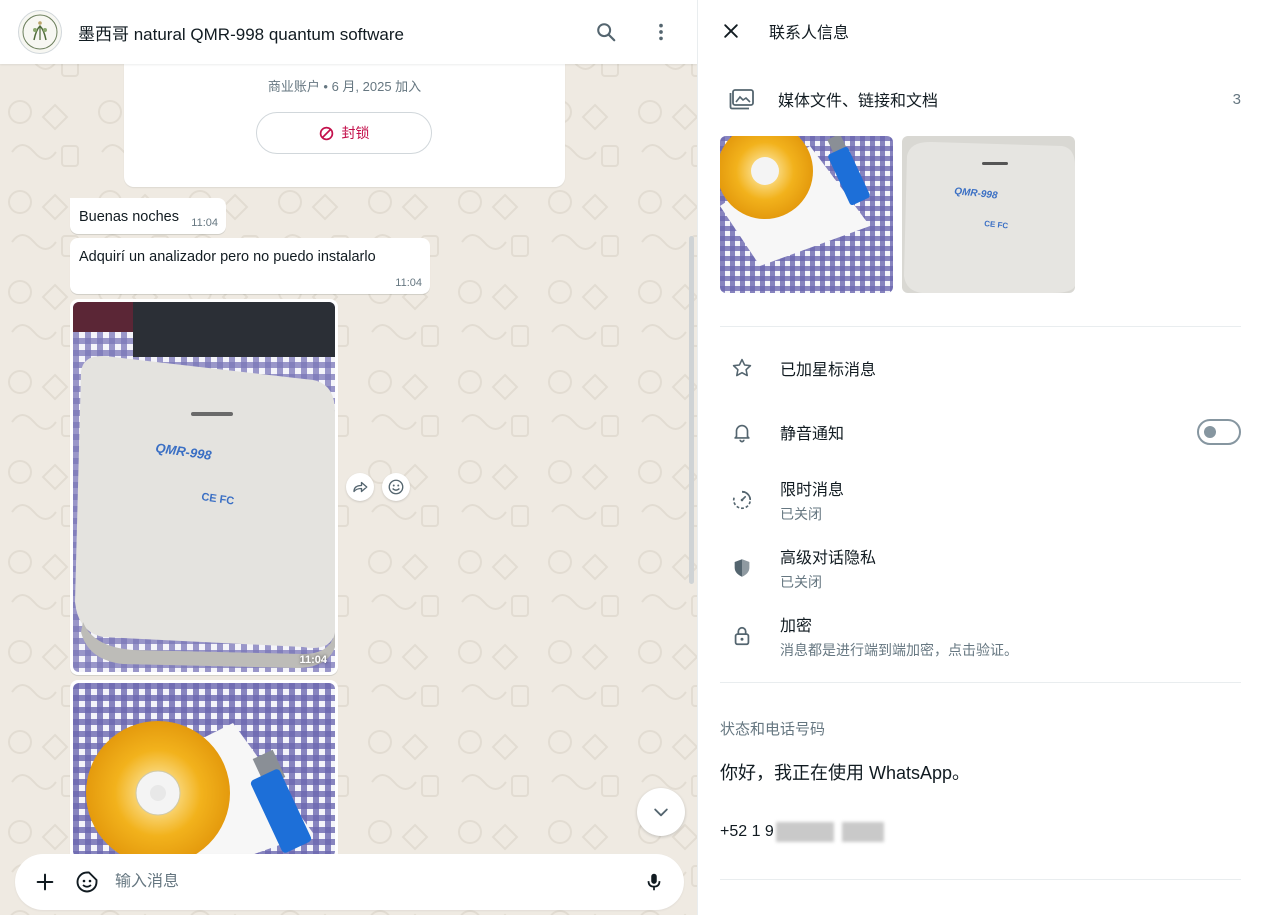 The image size is (1263, 915). What do you see at coordinates (742, 568) in the screenshot?
I see `shield-icon` at bounding box center [742, 568].